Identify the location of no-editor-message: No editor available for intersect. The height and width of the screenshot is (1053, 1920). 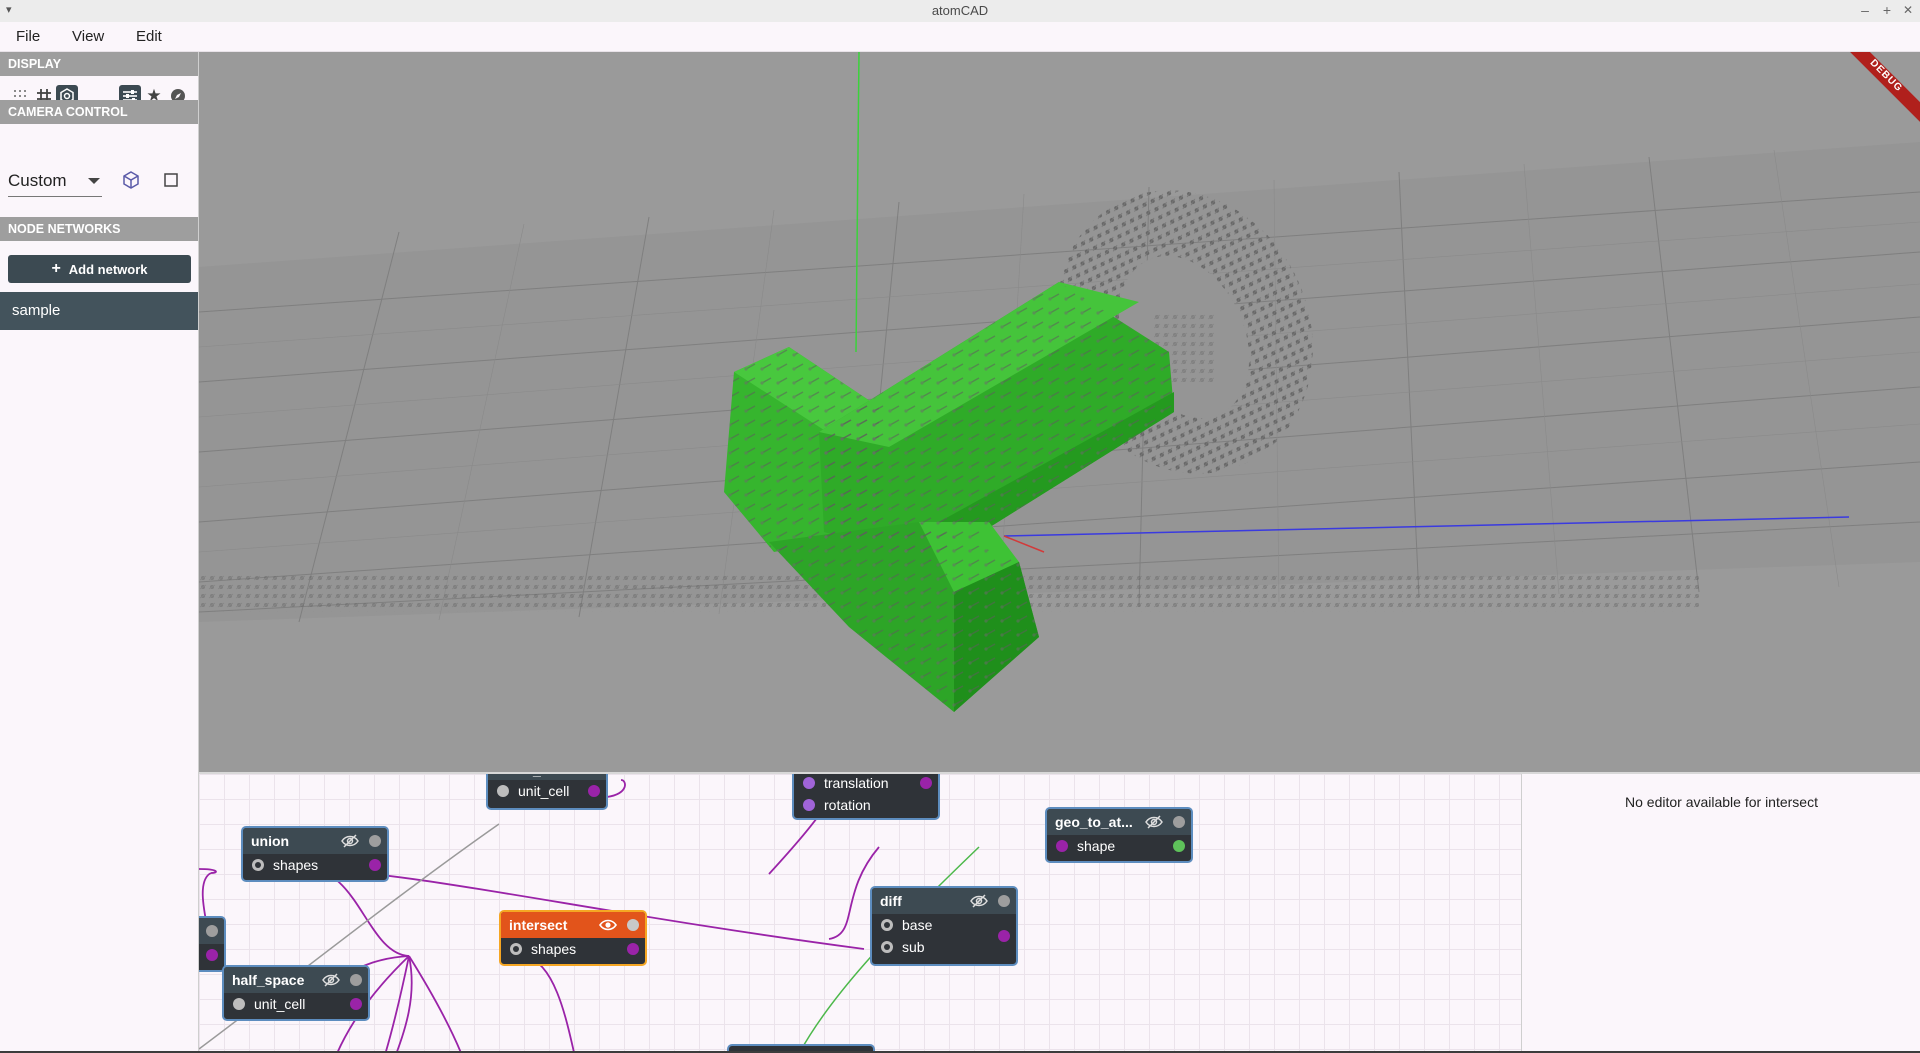
(1721, 802).